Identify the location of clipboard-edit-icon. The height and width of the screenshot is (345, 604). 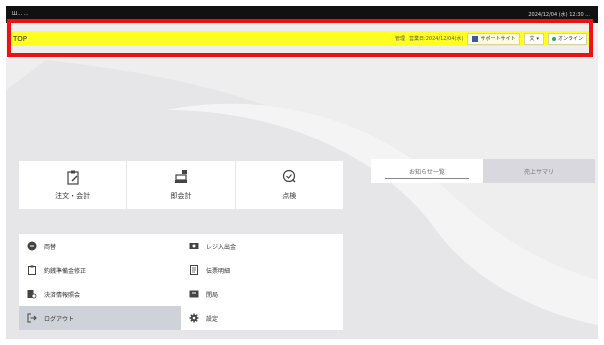
(73, 177).